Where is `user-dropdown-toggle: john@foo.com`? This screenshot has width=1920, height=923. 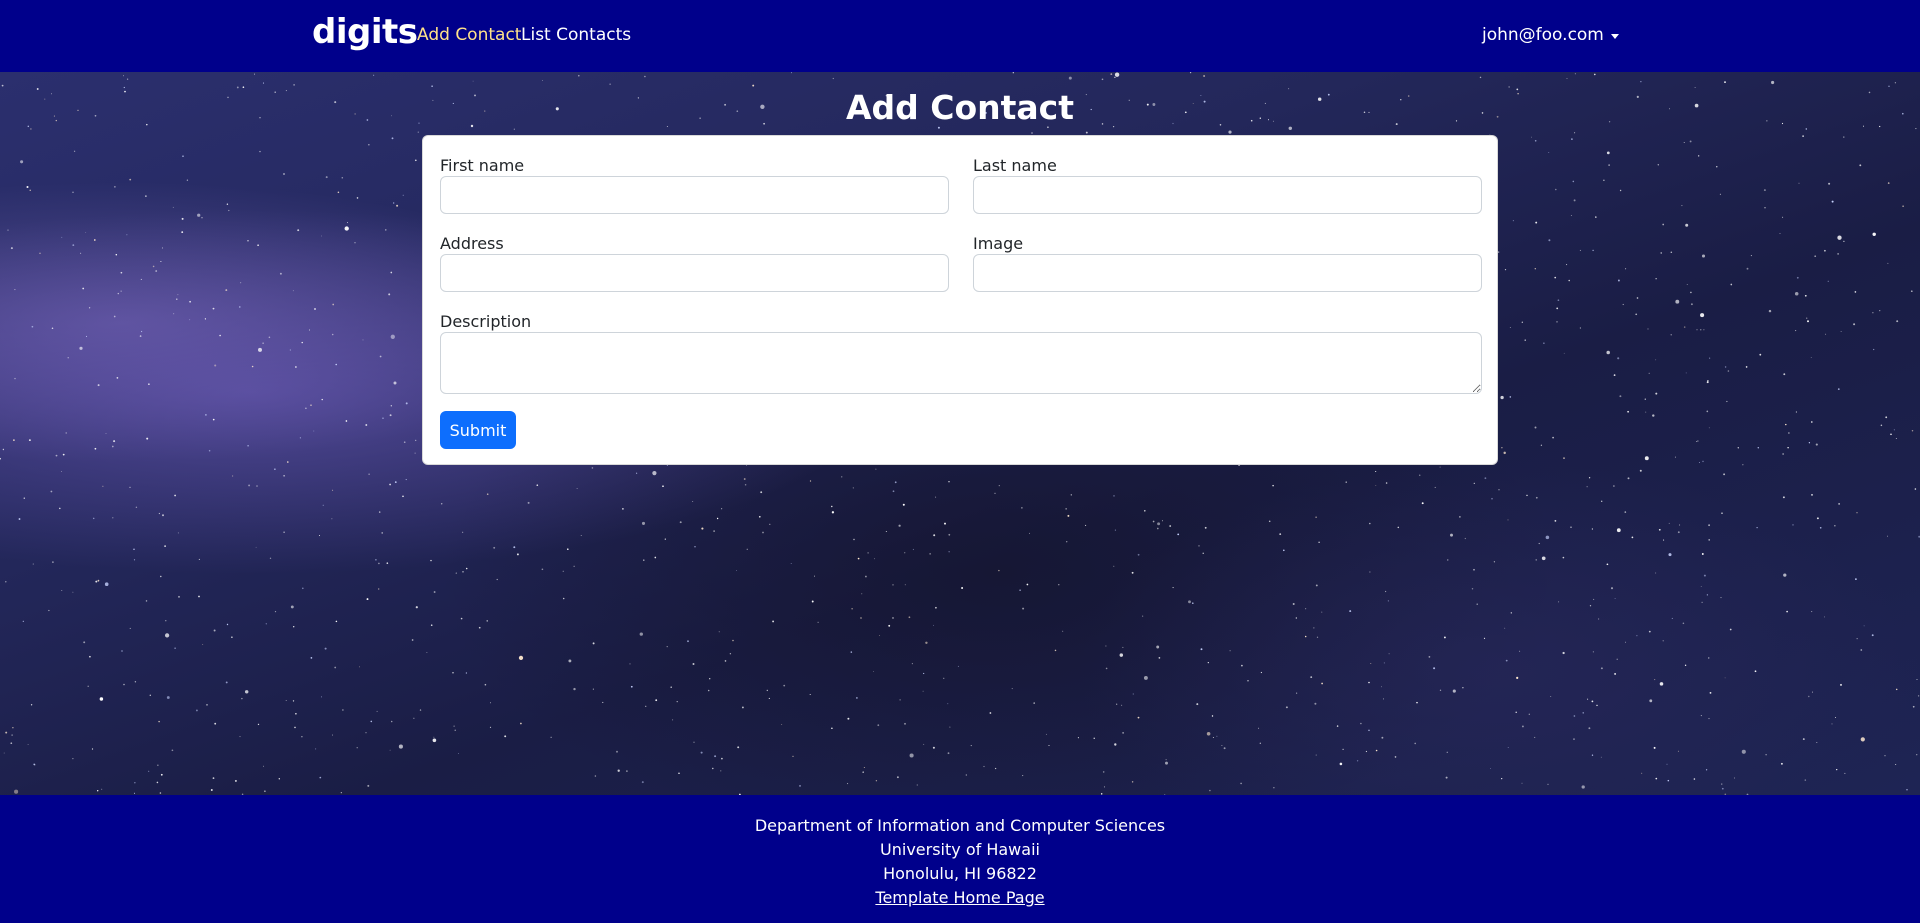 user-dropdown-toggle: john@foo.com is located at coordinates (1550, 35).